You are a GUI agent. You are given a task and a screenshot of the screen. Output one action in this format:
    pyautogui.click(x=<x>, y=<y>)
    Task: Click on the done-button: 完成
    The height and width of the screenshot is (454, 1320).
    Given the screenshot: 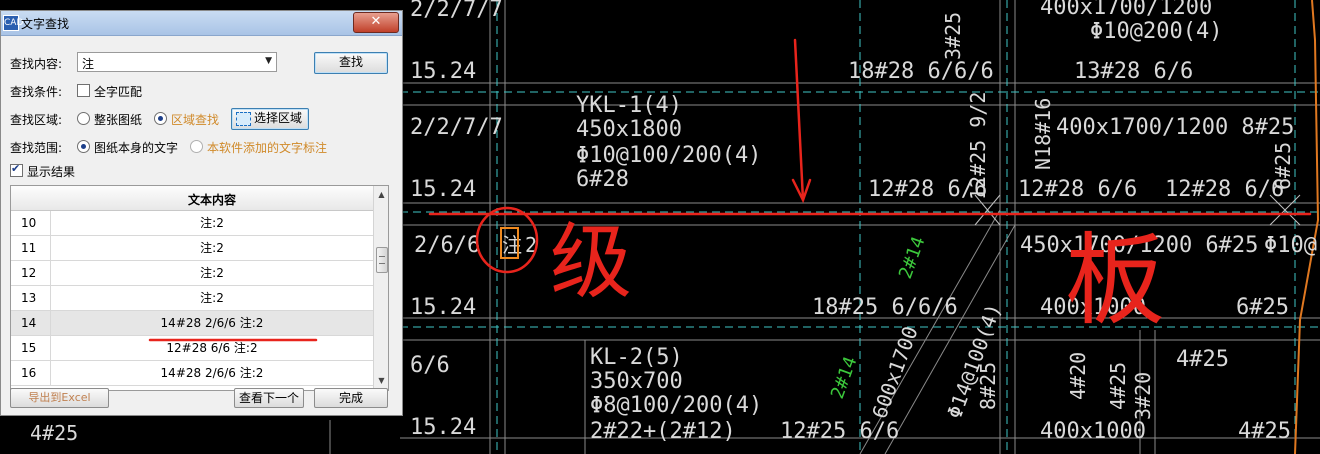 What is the action you would take?
    pyautogui.click(x=351, y=398)
    